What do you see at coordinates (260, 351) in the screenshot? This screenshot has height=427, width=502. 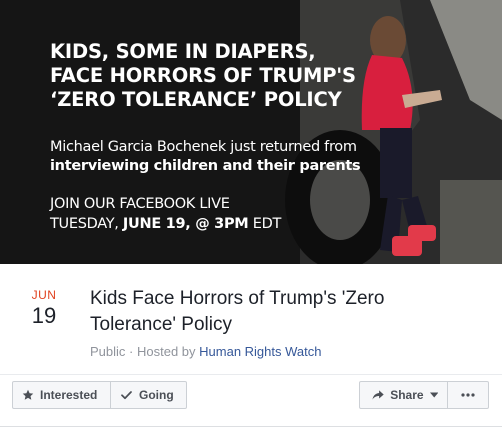 I see `event-host-link: Human Rights Watch` at bounding box center [260, 351].